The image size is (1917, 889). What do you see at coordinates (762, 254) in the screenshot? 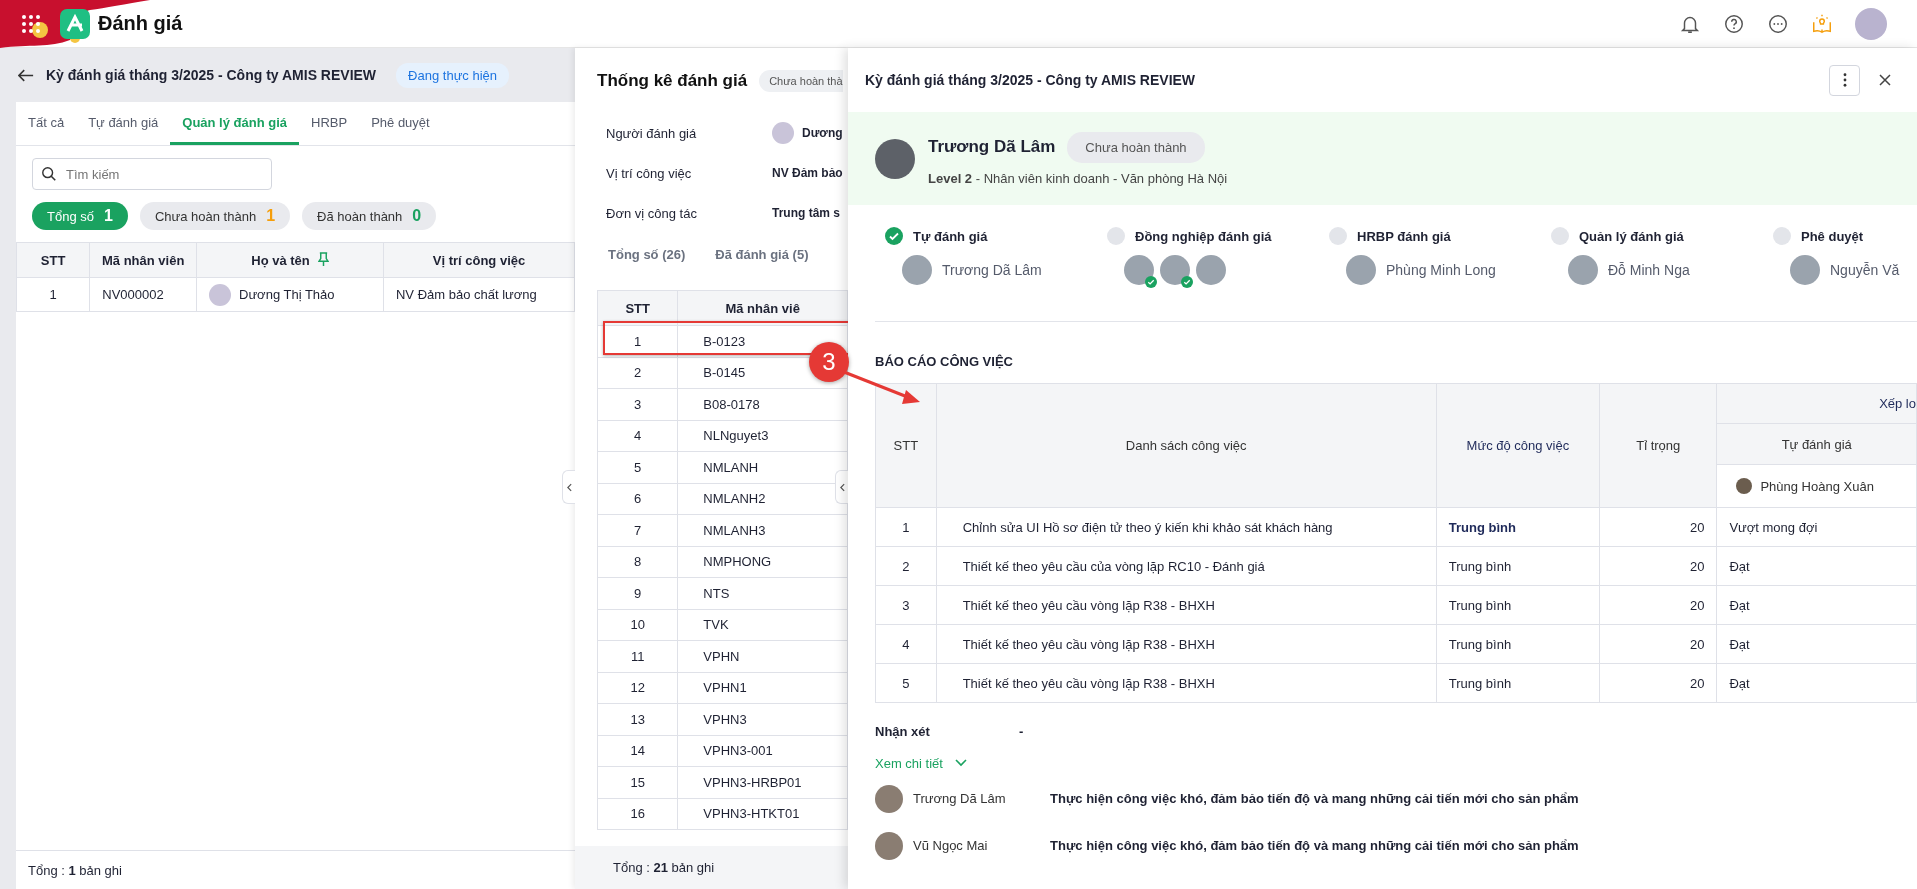
I see `tab: Đã đánh giá (5)` at bounding box center [762, 254].